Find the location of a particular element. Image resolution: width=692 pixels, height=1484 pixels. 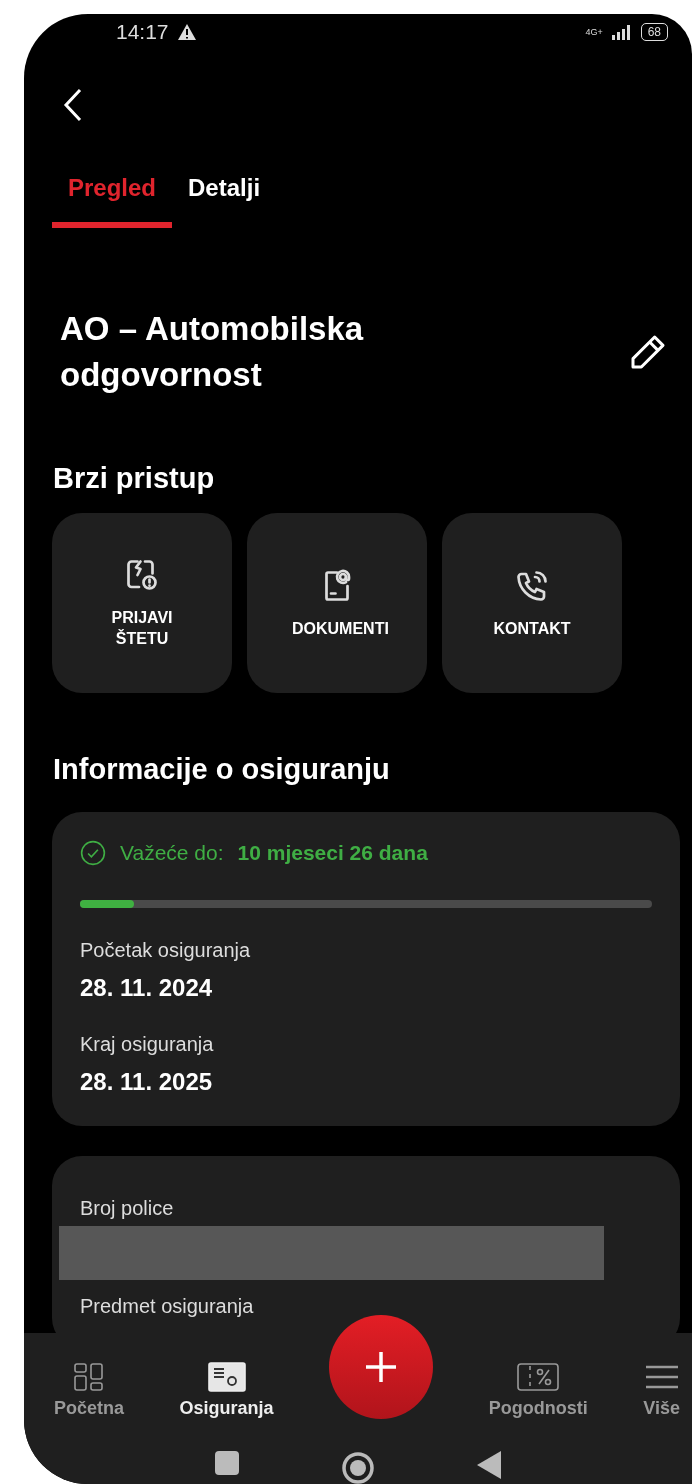

validity-label: Važeće do: is located at coordinates (172, 853).